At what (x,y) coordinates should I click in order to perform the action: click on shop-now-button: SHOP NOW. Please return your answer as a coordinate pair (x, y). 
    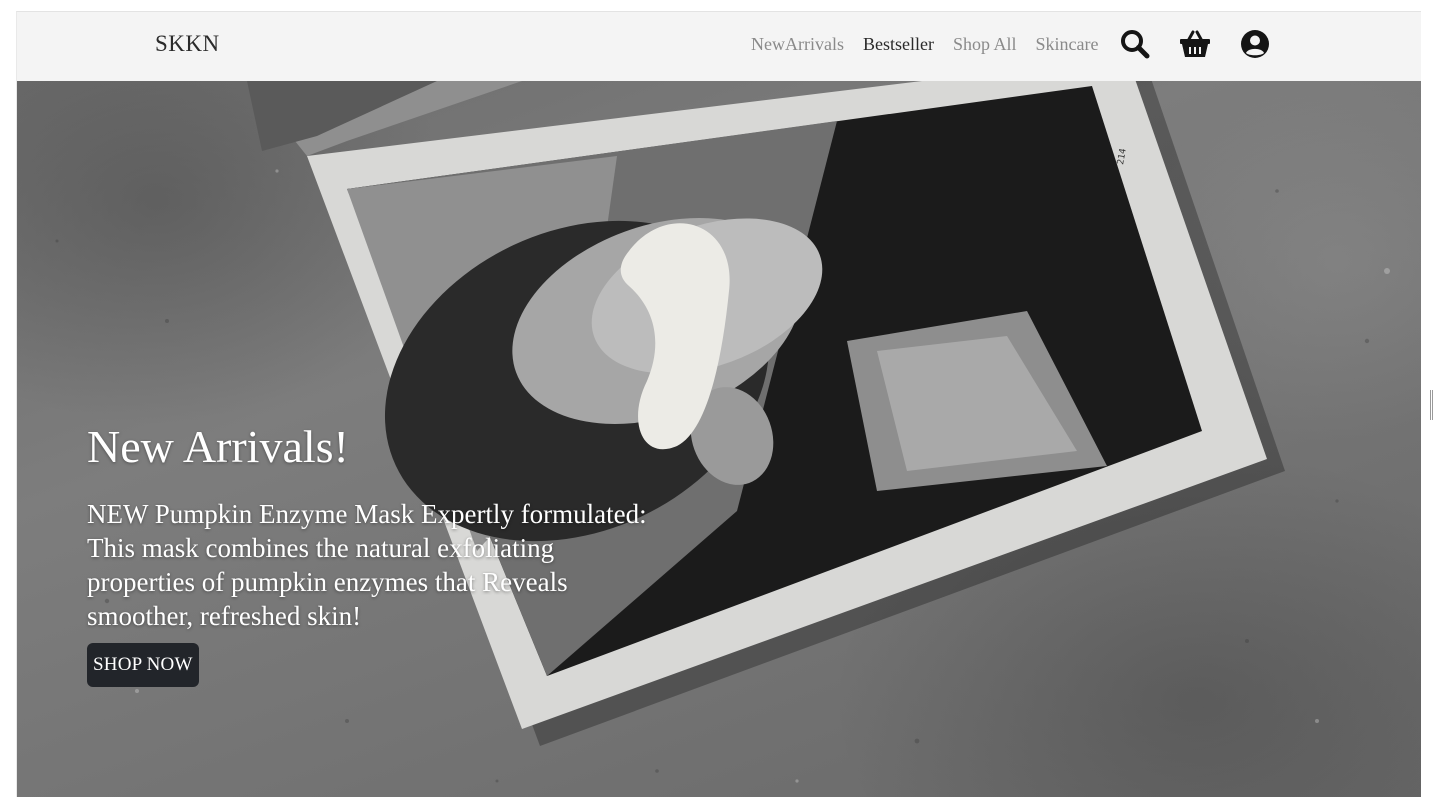
    Looking at the image, I should click on (143, 665).